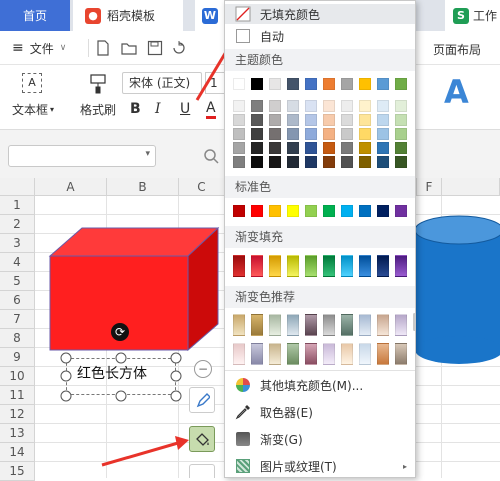 The width and height of the screenshot is (500, 481). Describe the element at coordinates (457, 49) in the screenshot. I see `page-layout-menu: 页面布局` at that location.